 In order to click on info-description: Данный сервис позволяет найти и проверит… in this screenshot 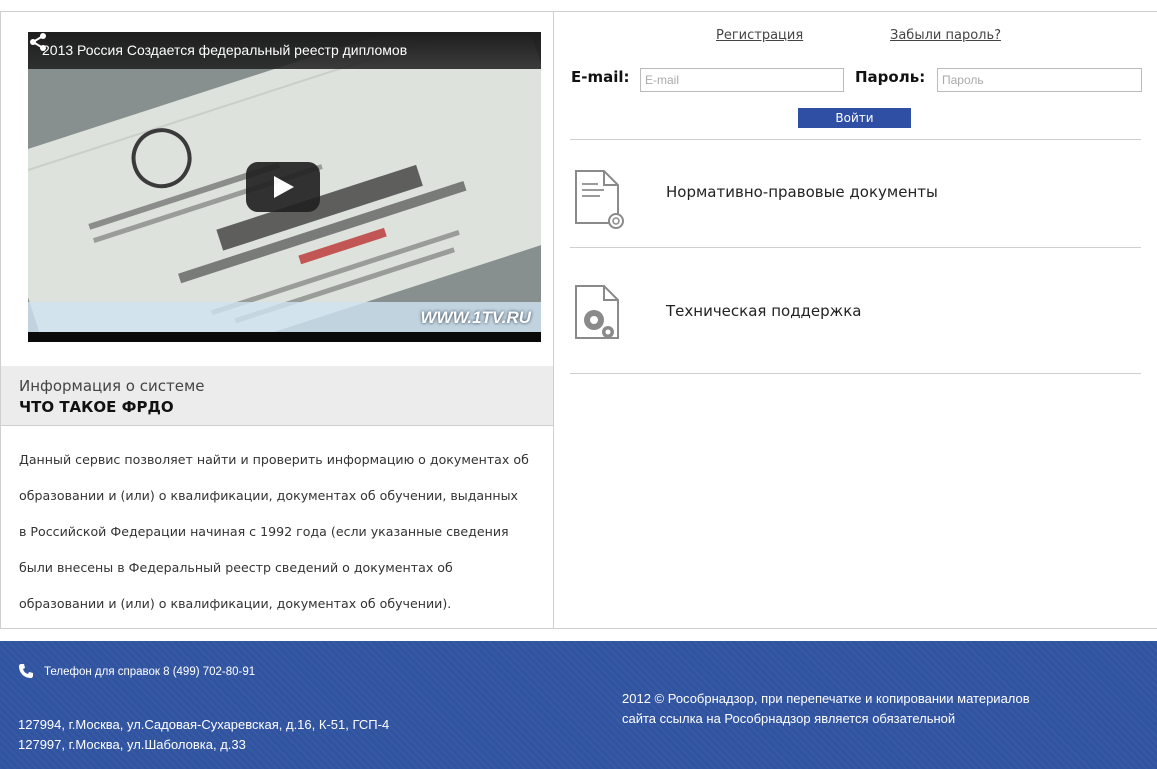, I will do `click(289, 532)`.